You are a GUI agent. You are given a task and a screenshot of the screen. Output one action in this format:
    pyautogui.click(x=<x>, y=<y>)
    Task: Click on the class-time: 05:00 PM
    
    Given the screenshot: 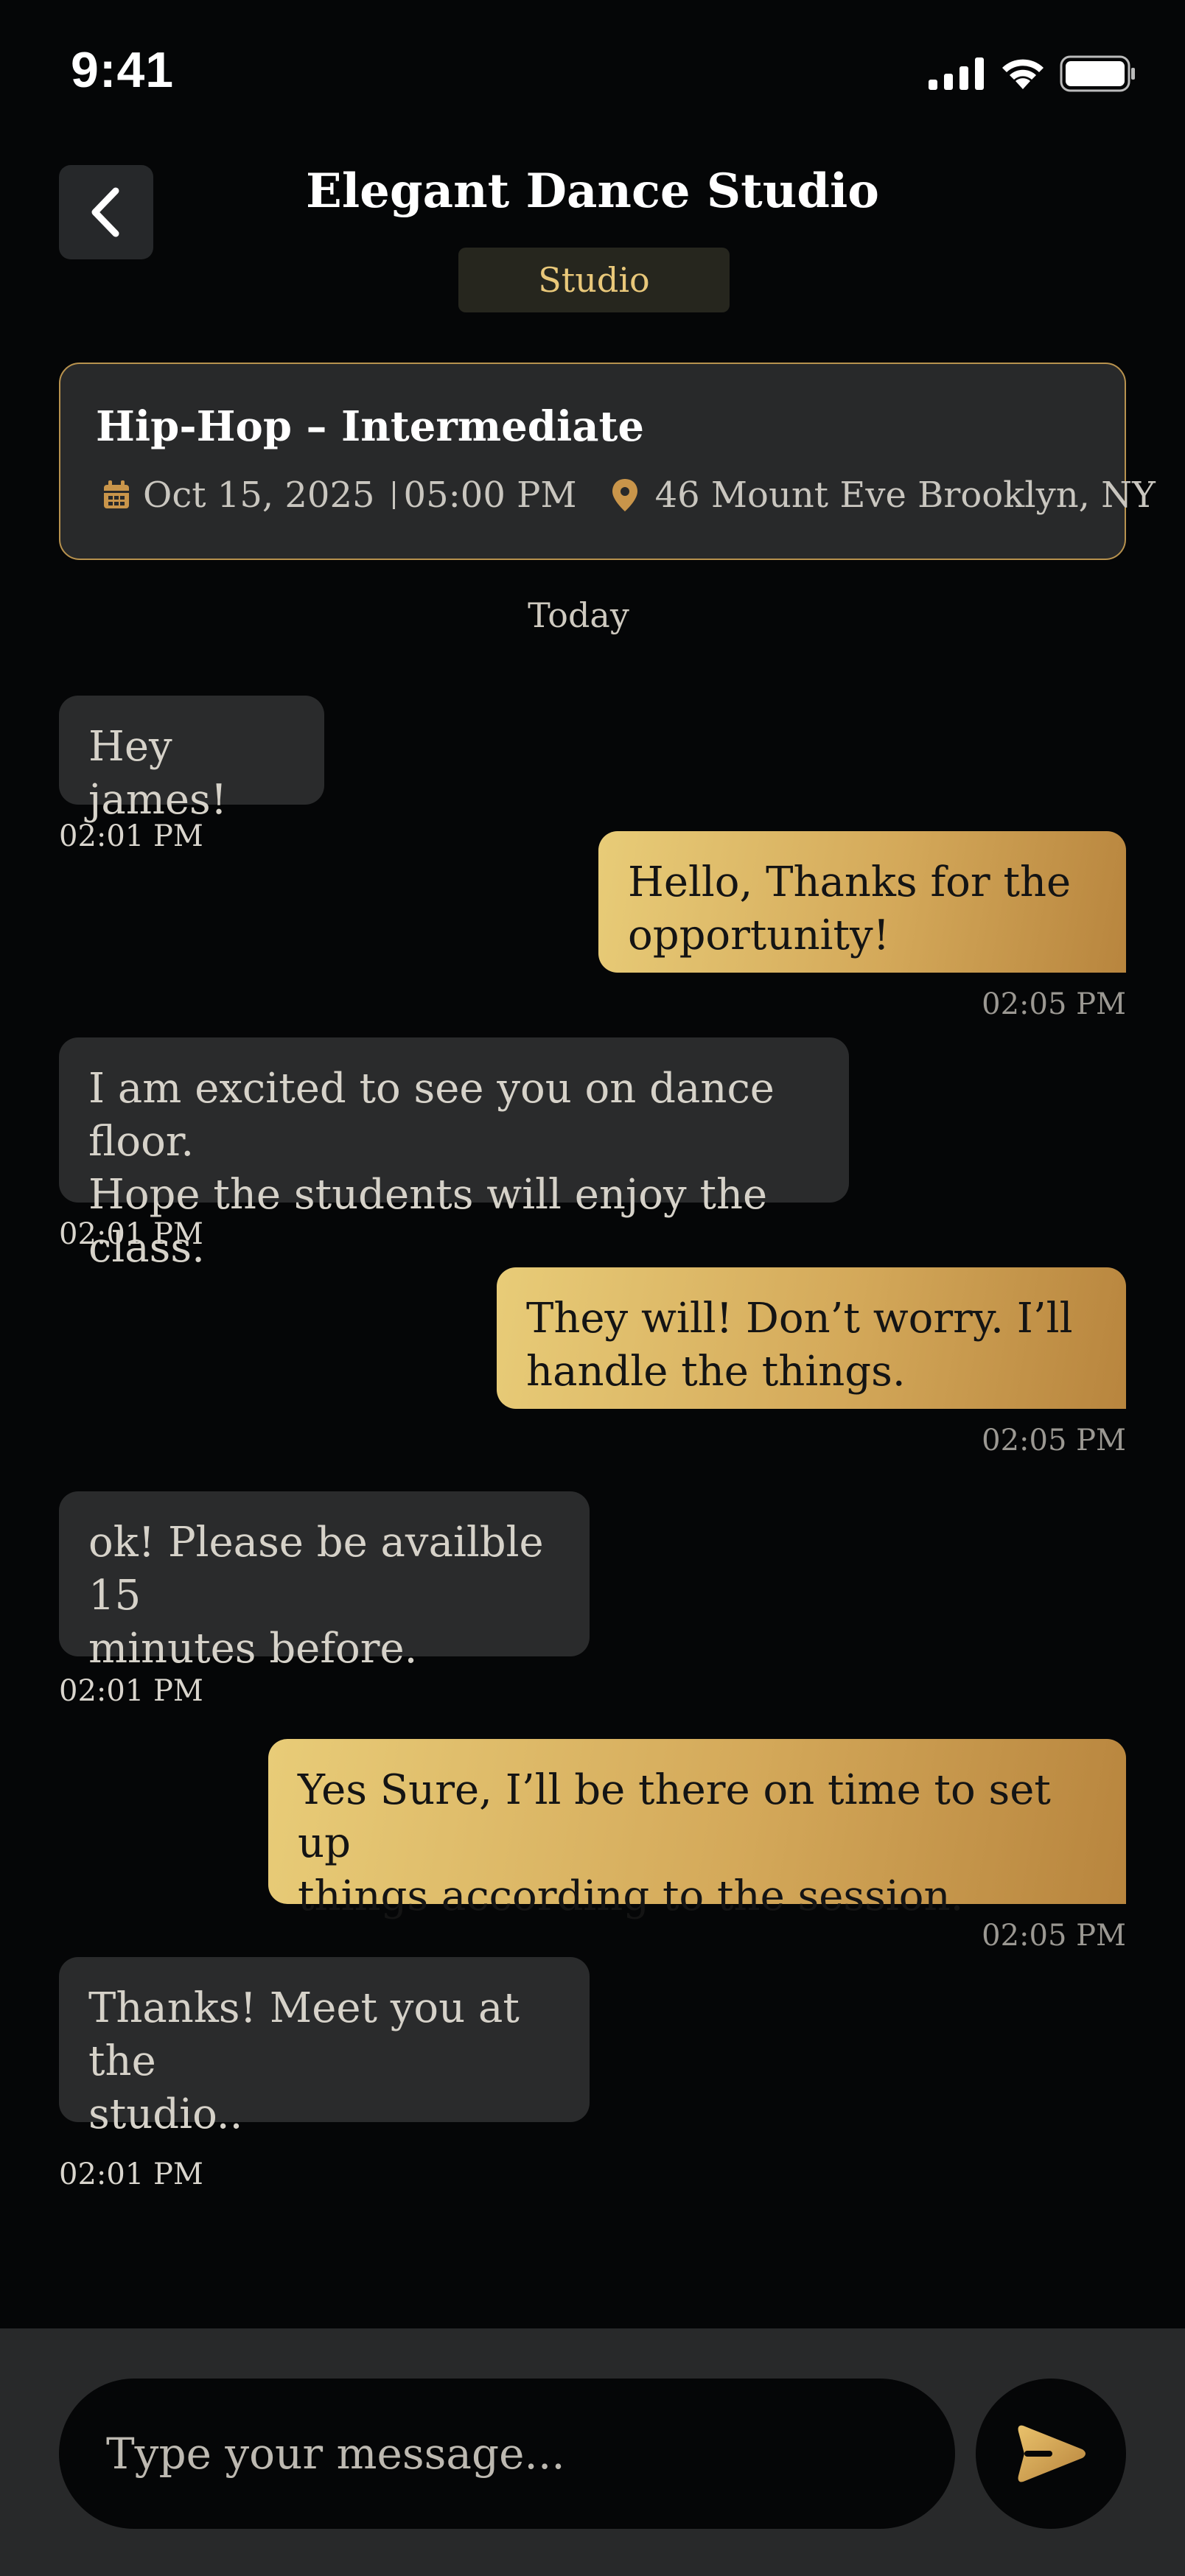 What is the action you would take?
    pyautogui.click(x=490, y=495)
    